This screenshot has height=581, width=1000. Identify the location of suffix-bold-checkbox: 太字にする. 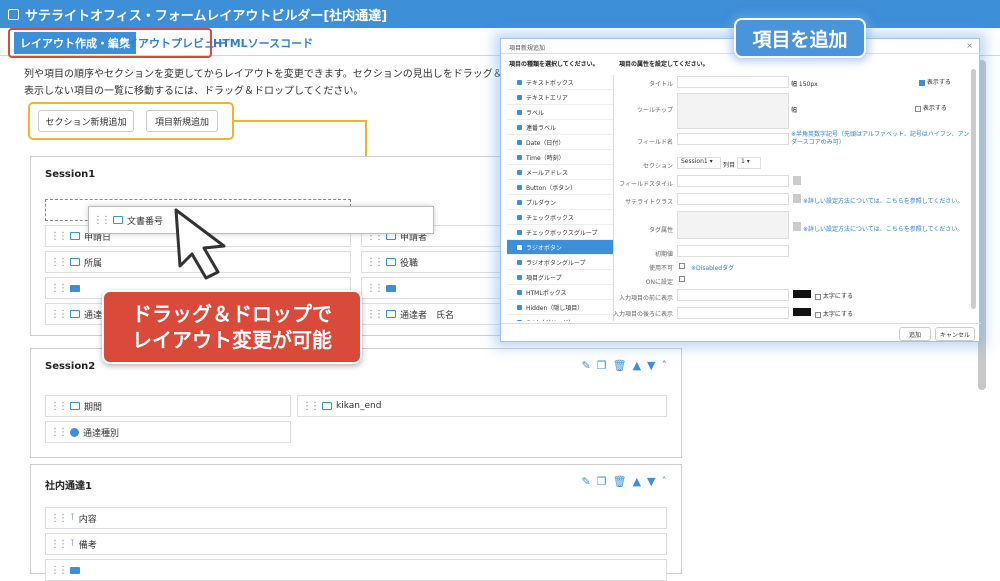
(834, 313).